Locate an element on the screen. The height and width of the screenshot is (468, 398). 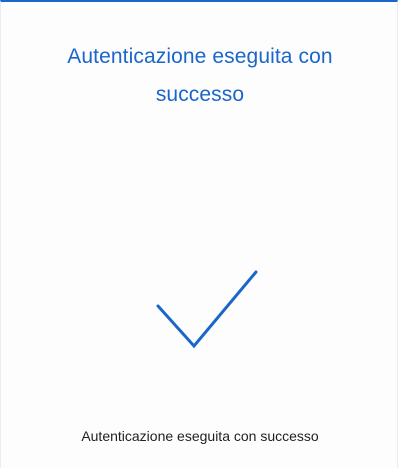
page-title: Autenticazione eseguita con successo is located at coordinates (200, 75).